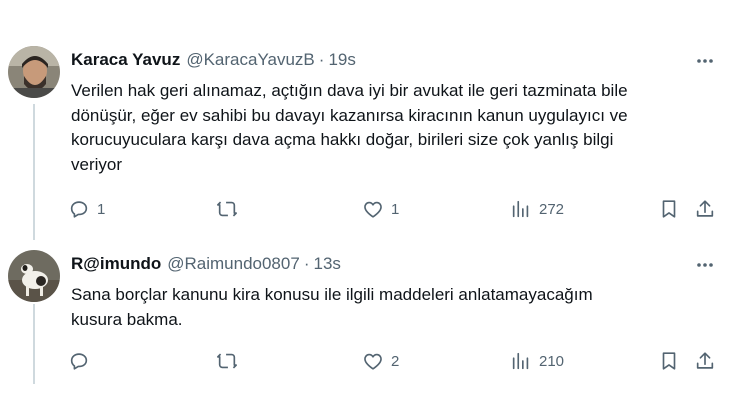 The image size is (730, 420). I want to click on tweet-actions: 1 1 272, so click(365, 209).